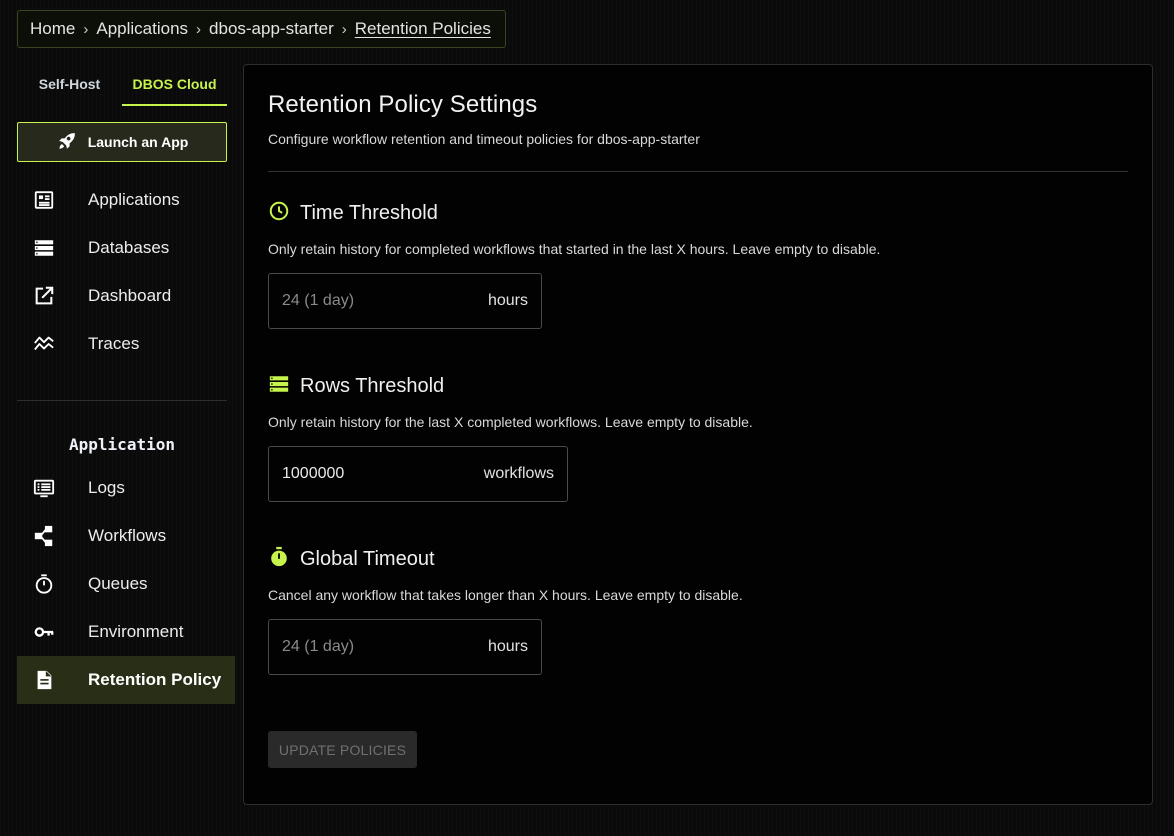 The image size is (1174, 836). What do you see at coordinates (367, 559) in the screenshot?
I see `section-title: Global Timeout` at bounding box center [367, 559].